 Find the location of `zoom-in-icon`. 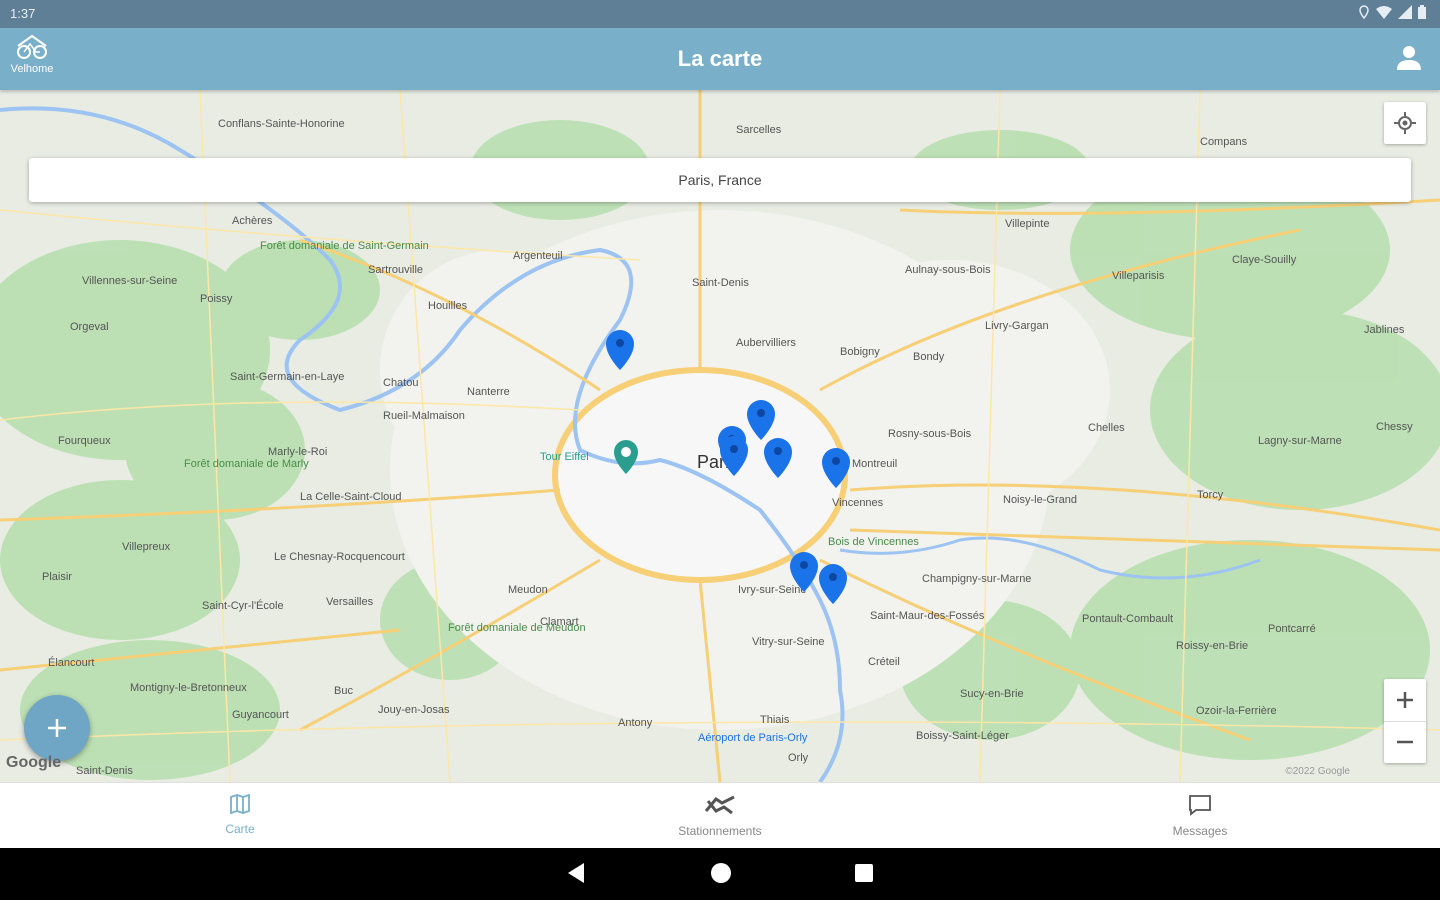

zoom-in-icon is located at coordinates (1405, 700).